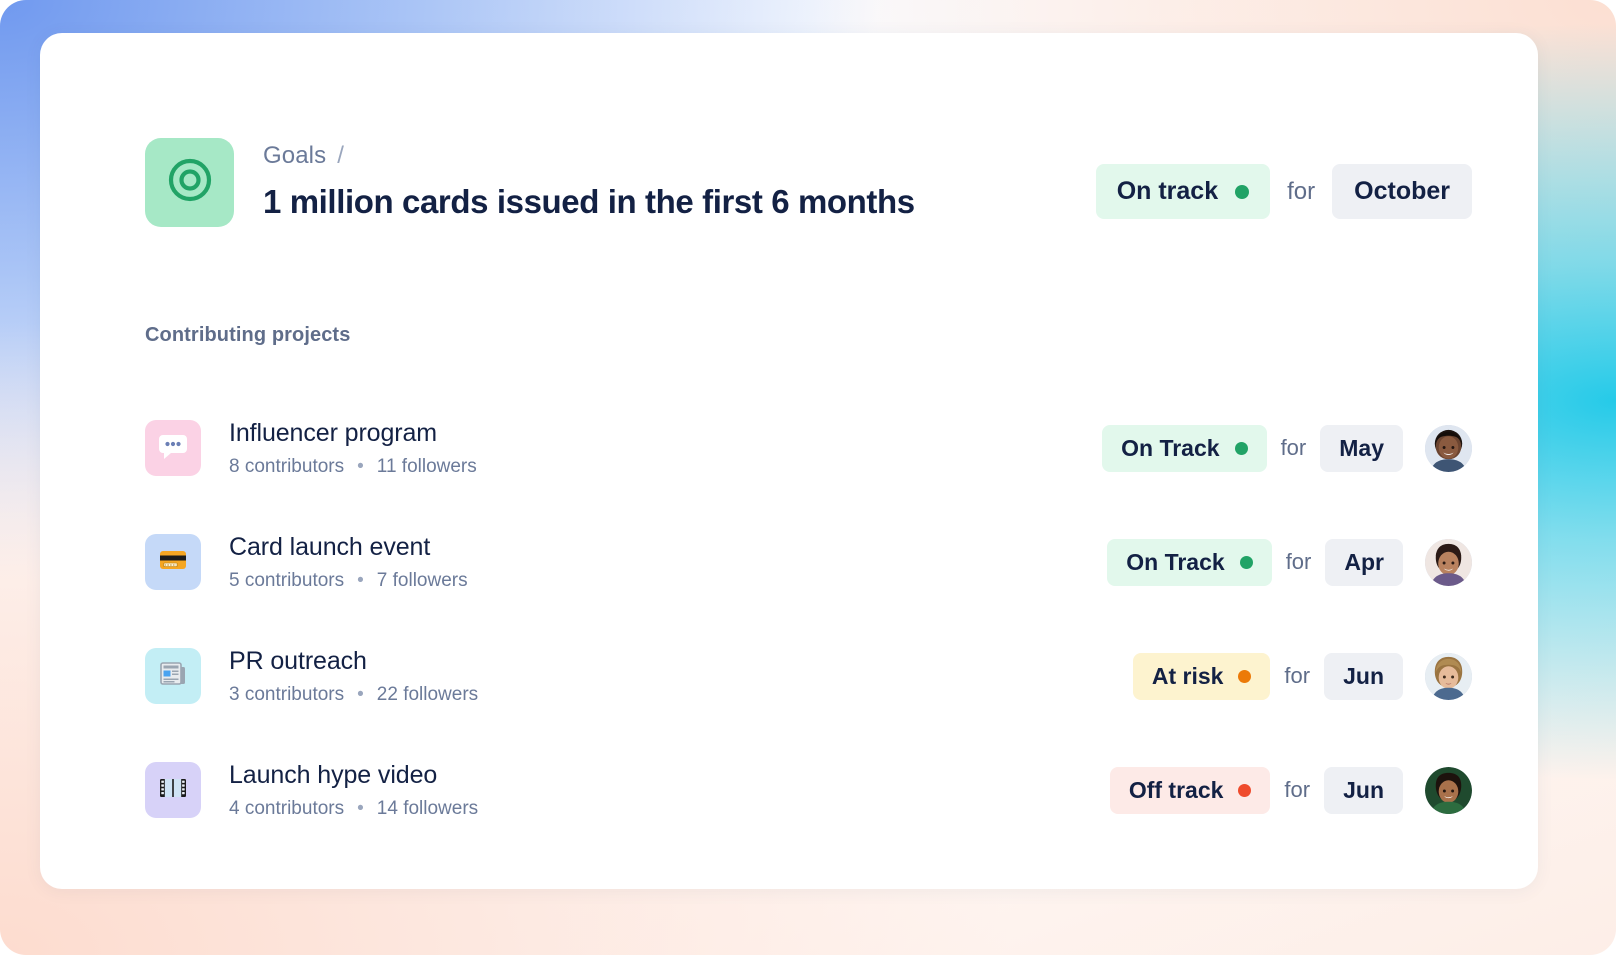  What do you see at coordinates (668, 547) in the screenshot?
I see `project-name: Card launch event` at bounding box center [668, 547].